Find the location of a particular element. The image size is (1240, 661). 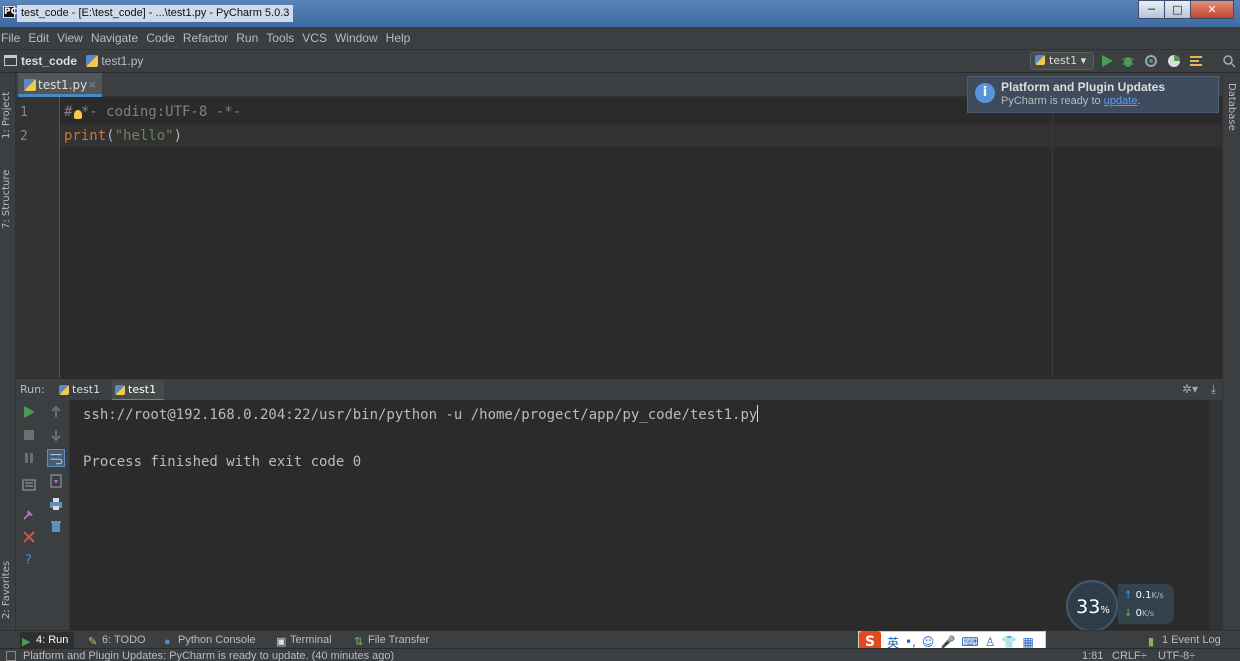

event-log-button: ▮ 1 Event Log is located at coordinates (1183, 640).